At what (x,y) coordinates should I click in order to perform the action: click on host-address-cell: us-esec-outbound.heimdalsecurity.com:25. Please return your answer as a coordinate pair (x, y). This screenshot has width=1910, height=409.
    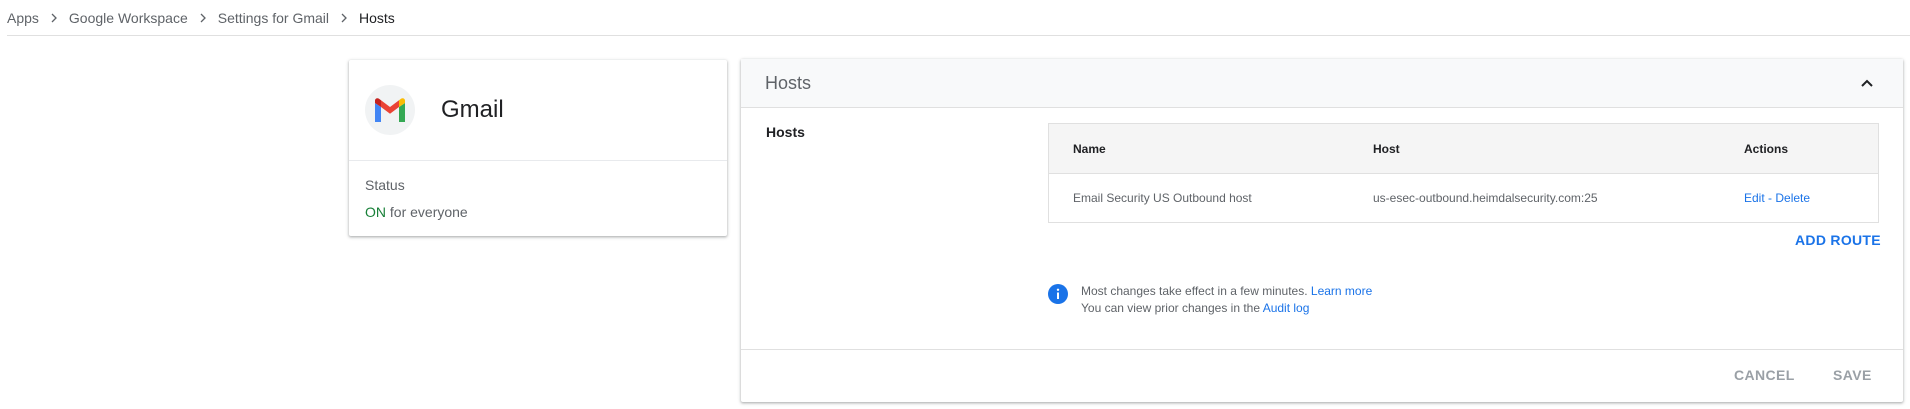
    Looking at the image, I should click on (1485, 198).